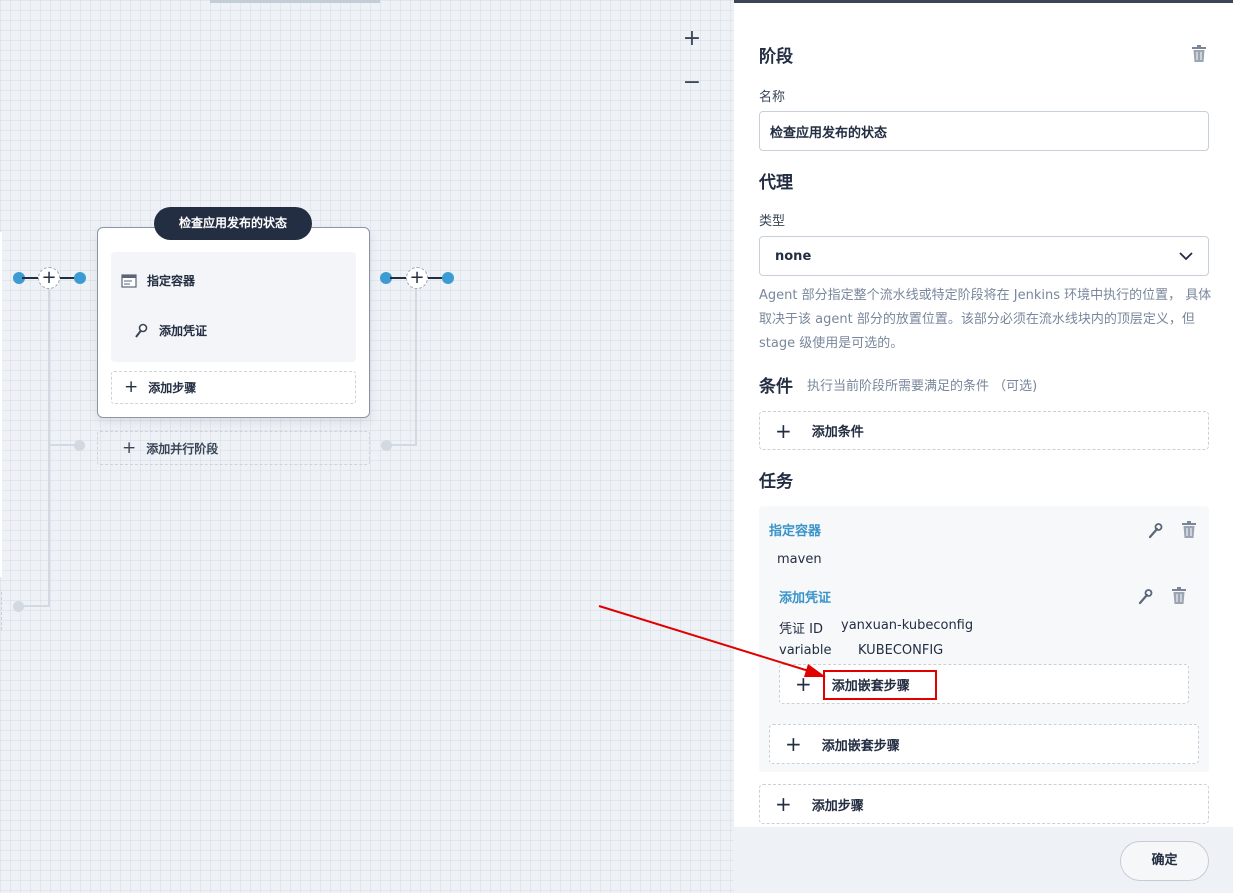 The width and height of the screenshot is (1233, 893). I want to click on highlight-annotation-box, so click(880, 685).